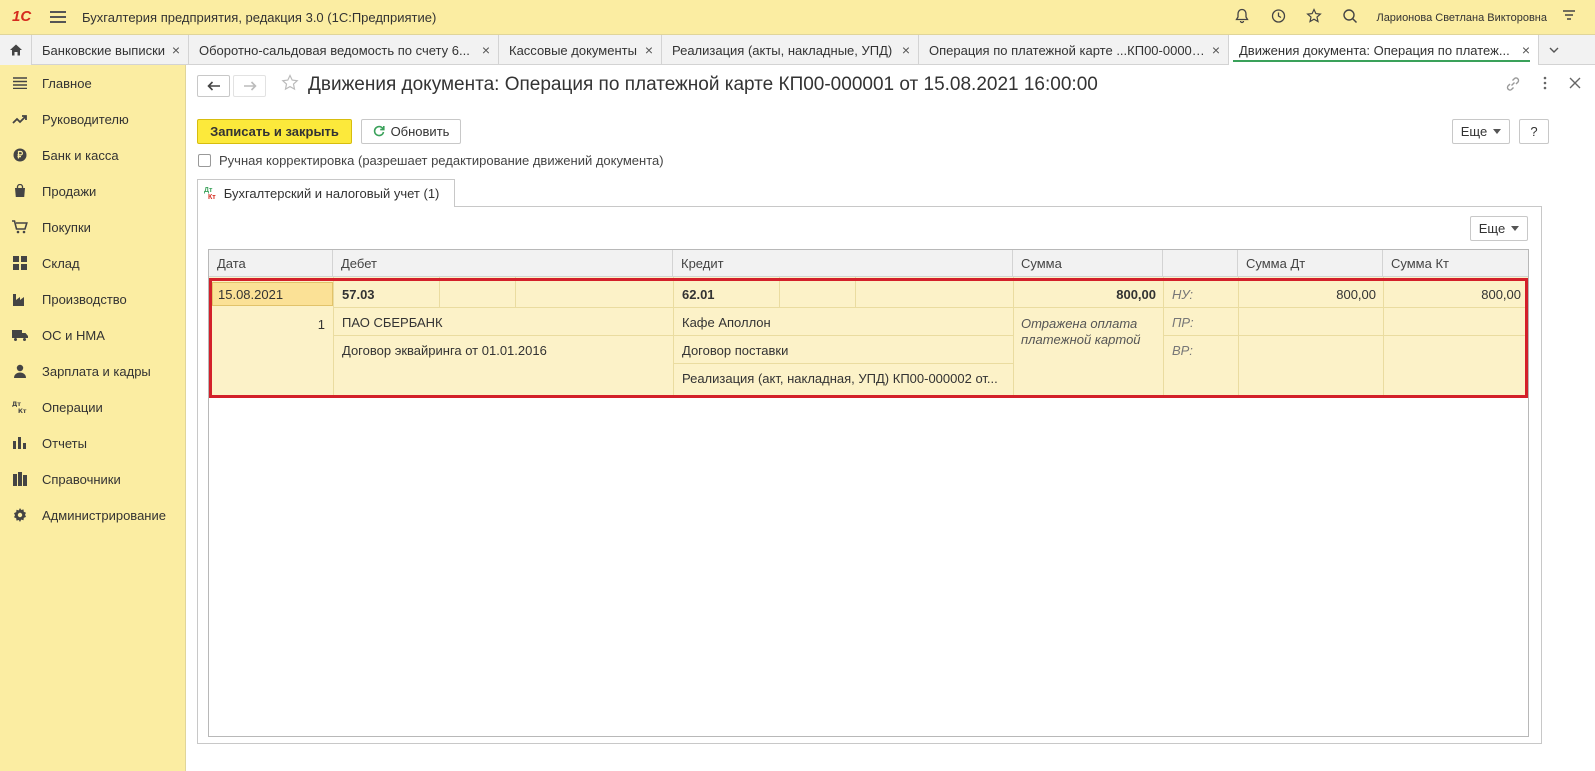 The width and height of the screenshot is (1595, 771). What do you see at coordinates (1182, 350) in the screenshot?
I see `label-vr: ВР:` at bounding box center [1182, 350].